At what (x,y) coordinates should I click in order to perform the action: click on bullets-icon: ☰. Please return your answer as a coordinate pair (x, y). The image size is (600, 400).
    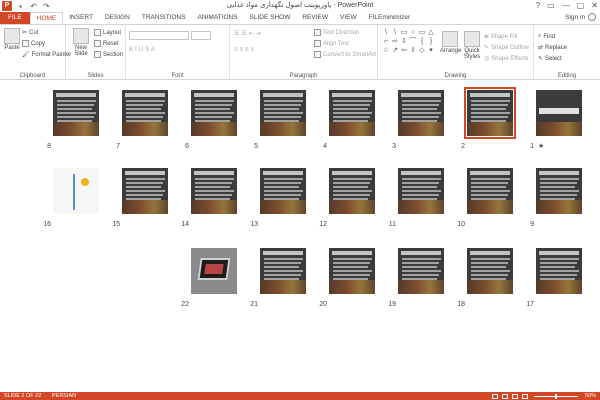
    Looking at the image, I should click on (236, 33).